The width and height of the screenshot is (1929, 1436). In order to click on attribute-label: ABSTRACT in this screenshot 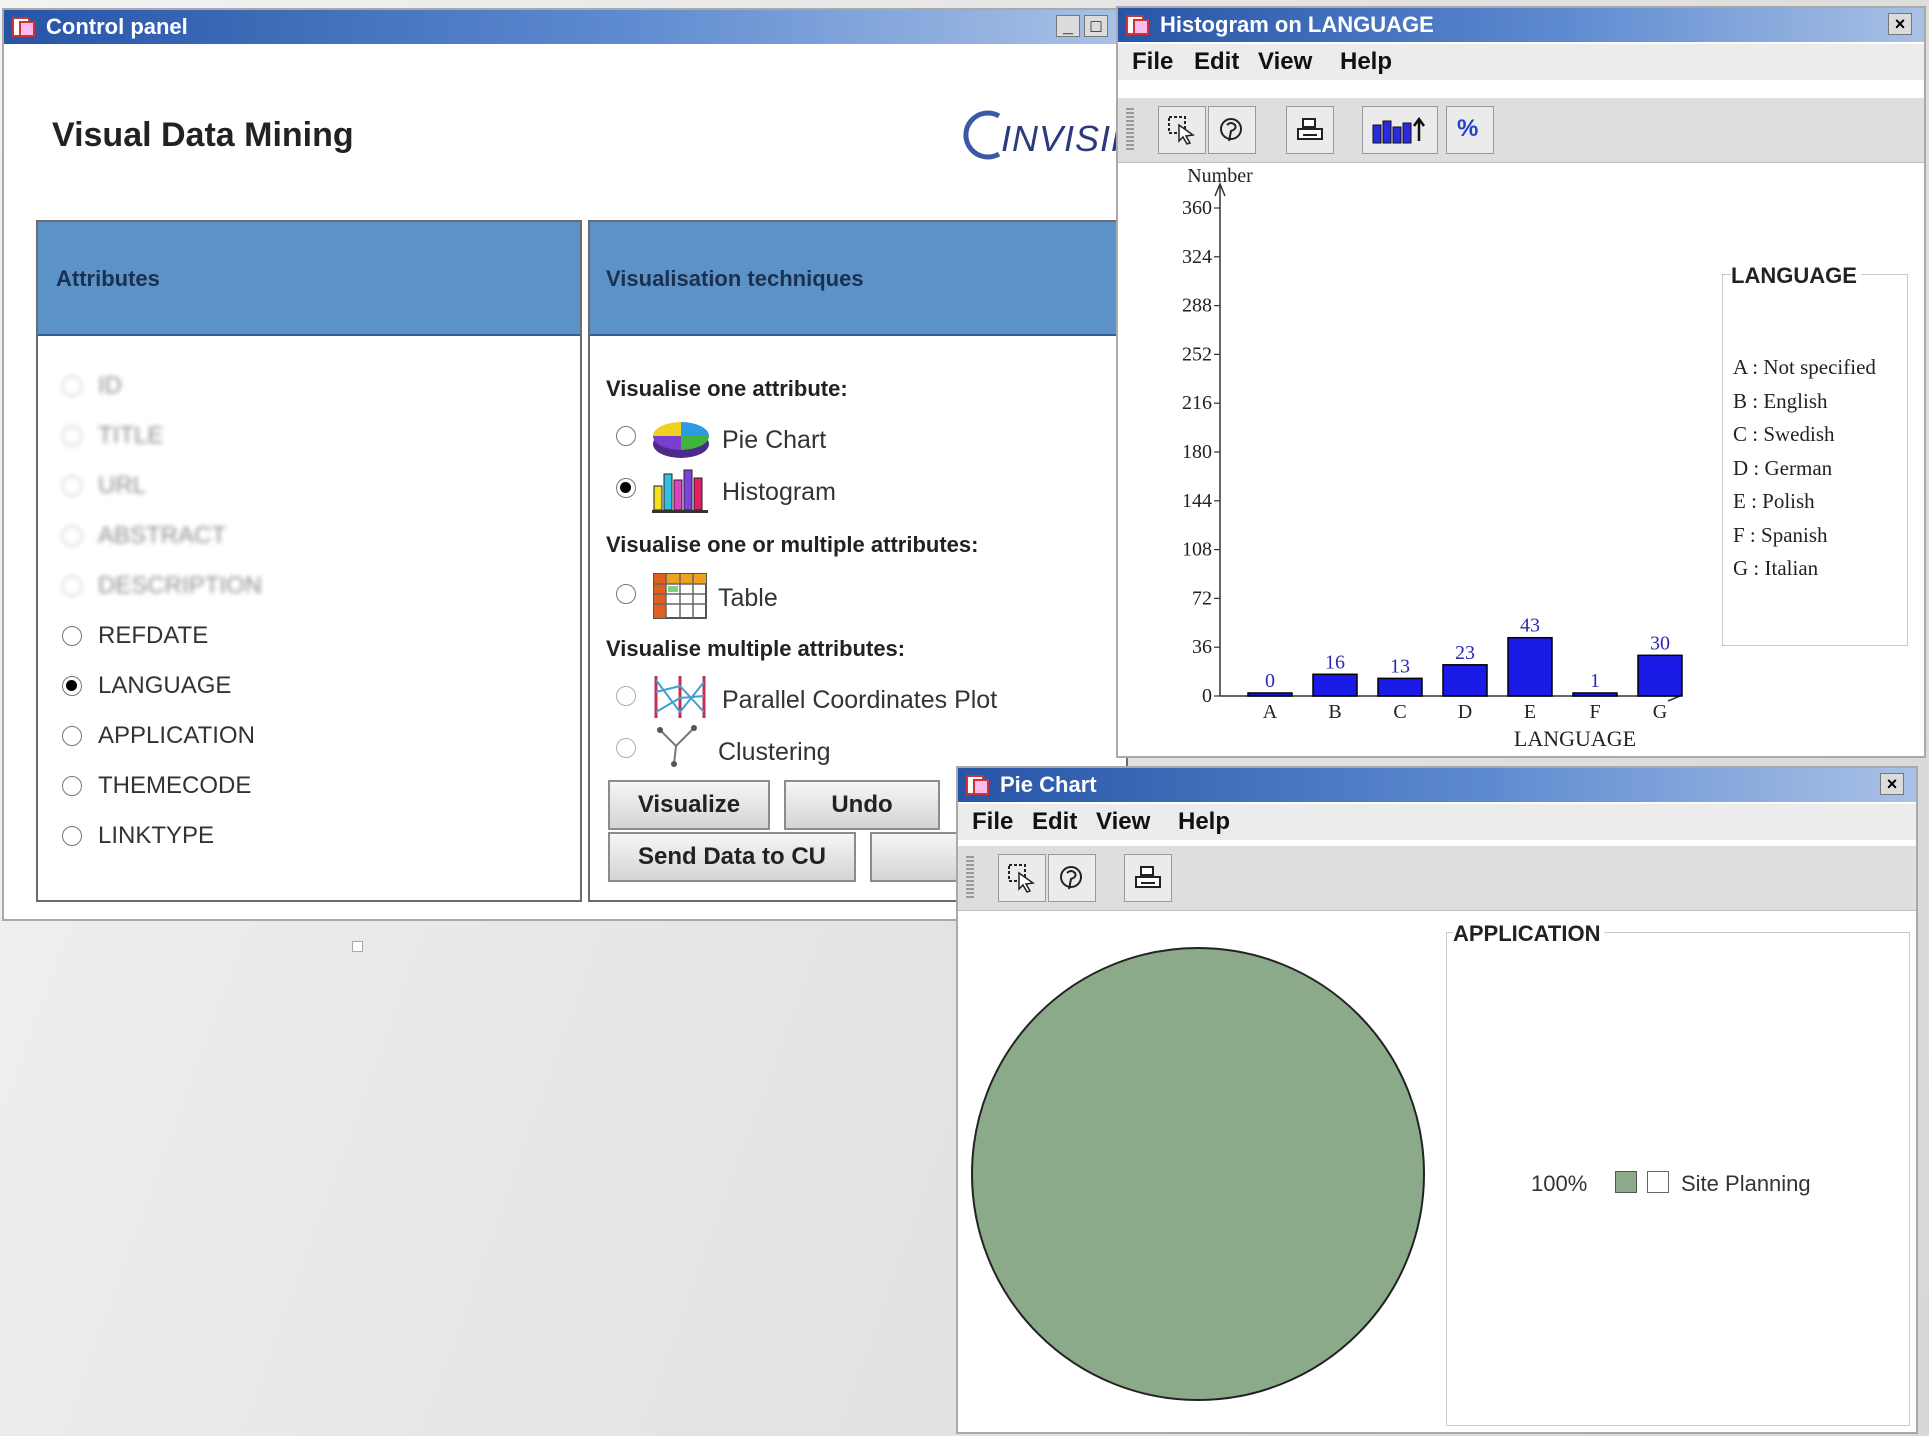, I will do `click(162, 535)`.